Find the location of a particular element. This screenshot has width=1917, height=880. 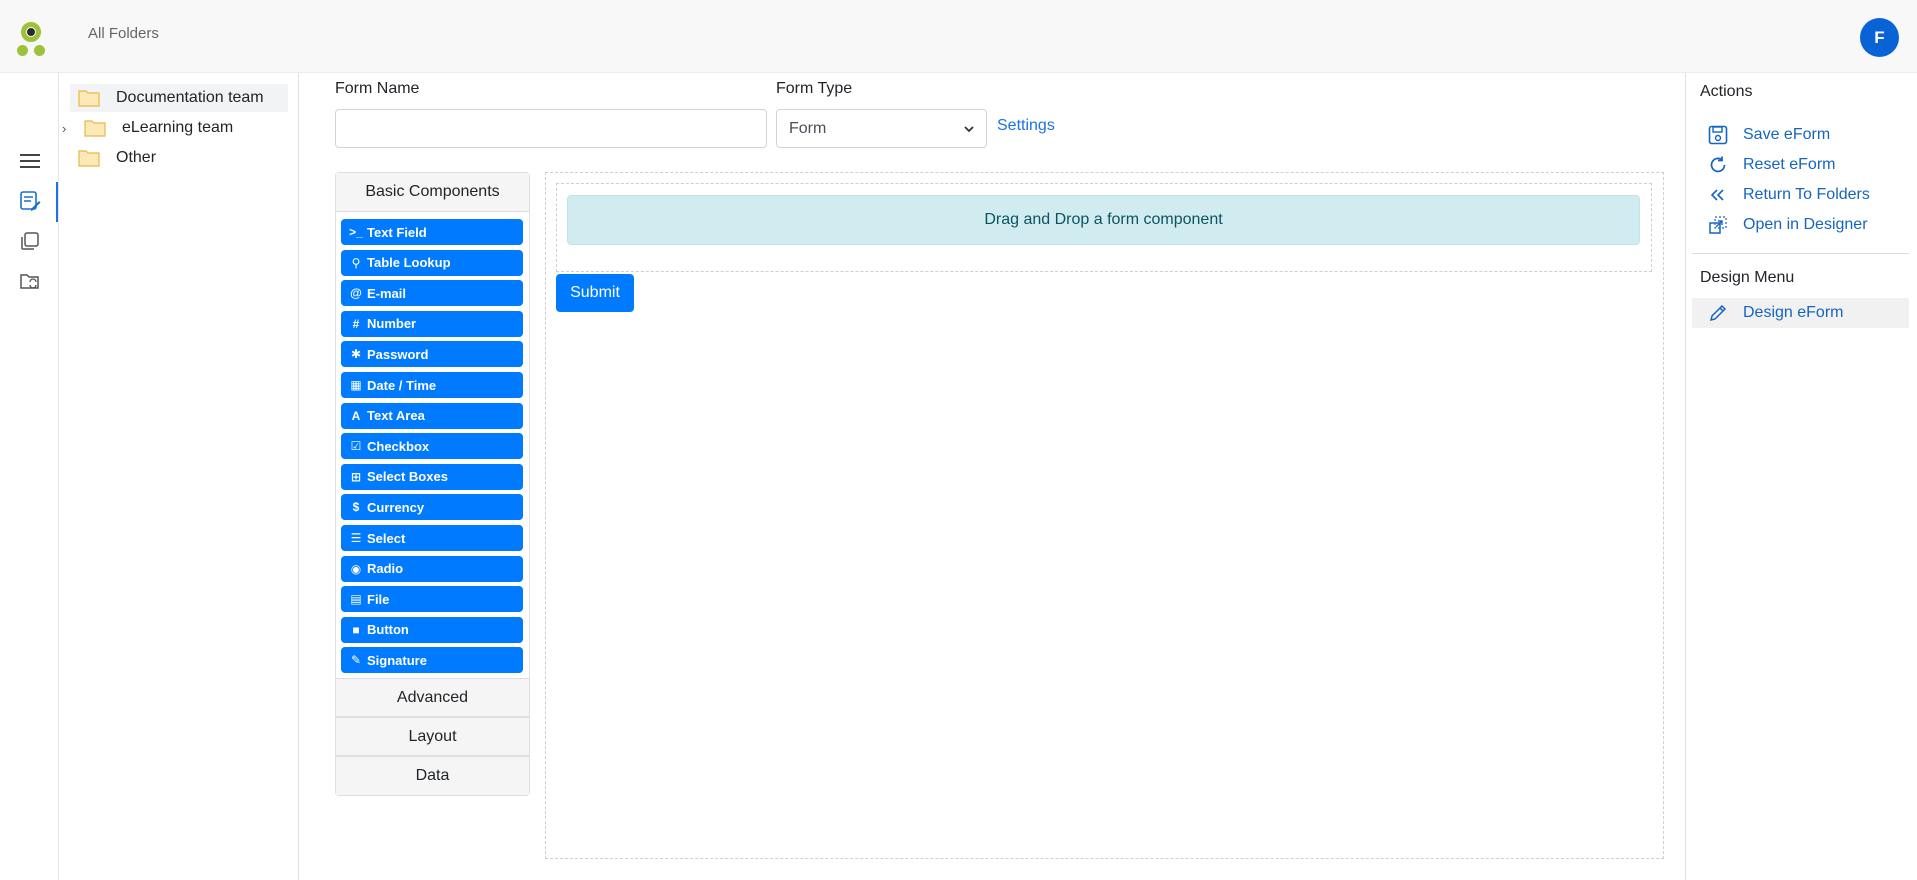

component-currency-button: $ Currency is located at coordinates (432, 507).